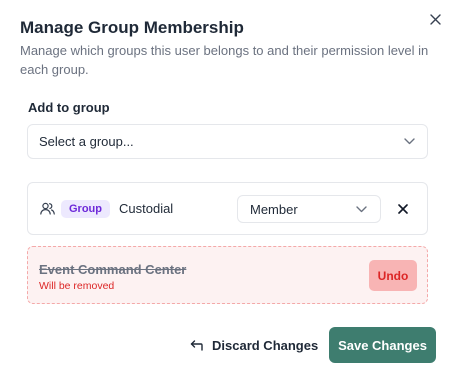 The width and height of the screenshot is (456, 381). I want to click on users-icon, so click(47, 209).